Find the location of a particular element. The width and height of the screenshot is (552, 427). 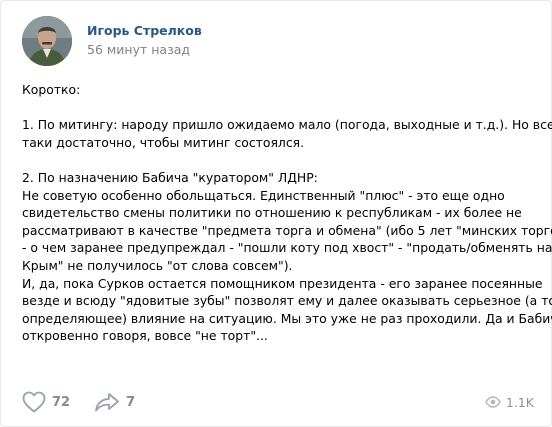

text-line: таки достаточно, чтобы митинг состоялся. is located at coordinates (163, 142).